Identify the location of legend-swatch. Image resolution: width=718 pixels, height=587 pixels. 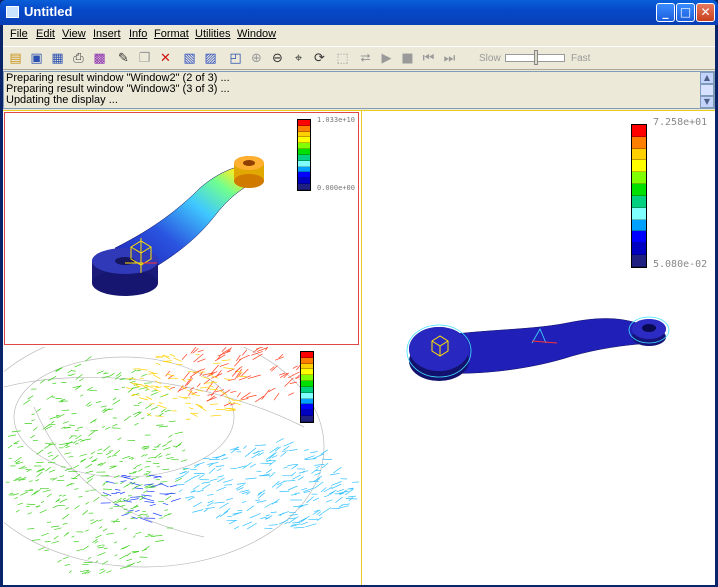
(639, 249).